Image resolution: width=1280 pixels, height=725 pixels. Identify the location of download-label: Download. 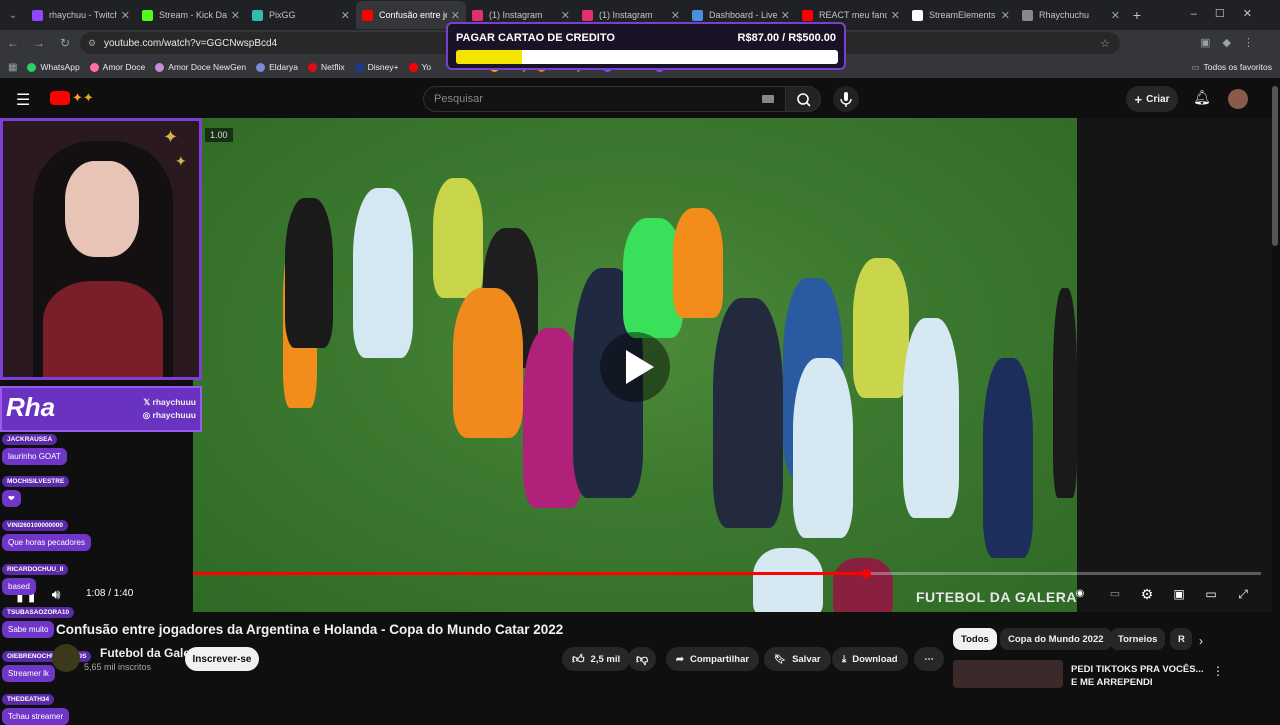
(875, 659).